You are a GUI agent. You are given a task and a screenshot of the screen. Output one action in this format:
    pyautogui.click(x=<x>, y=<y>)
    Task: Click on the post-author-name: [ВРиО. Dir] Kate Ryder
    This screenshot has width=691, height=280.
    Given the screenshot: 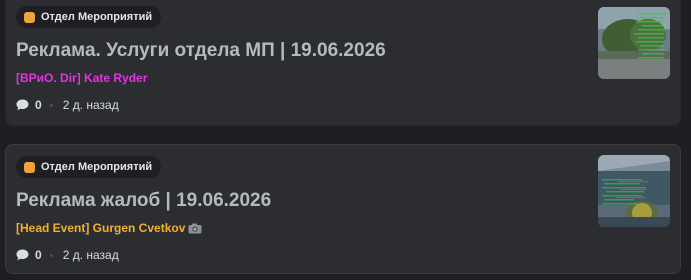 What is the action you would take?
    pyautogui.click(x=82, y=78)
    